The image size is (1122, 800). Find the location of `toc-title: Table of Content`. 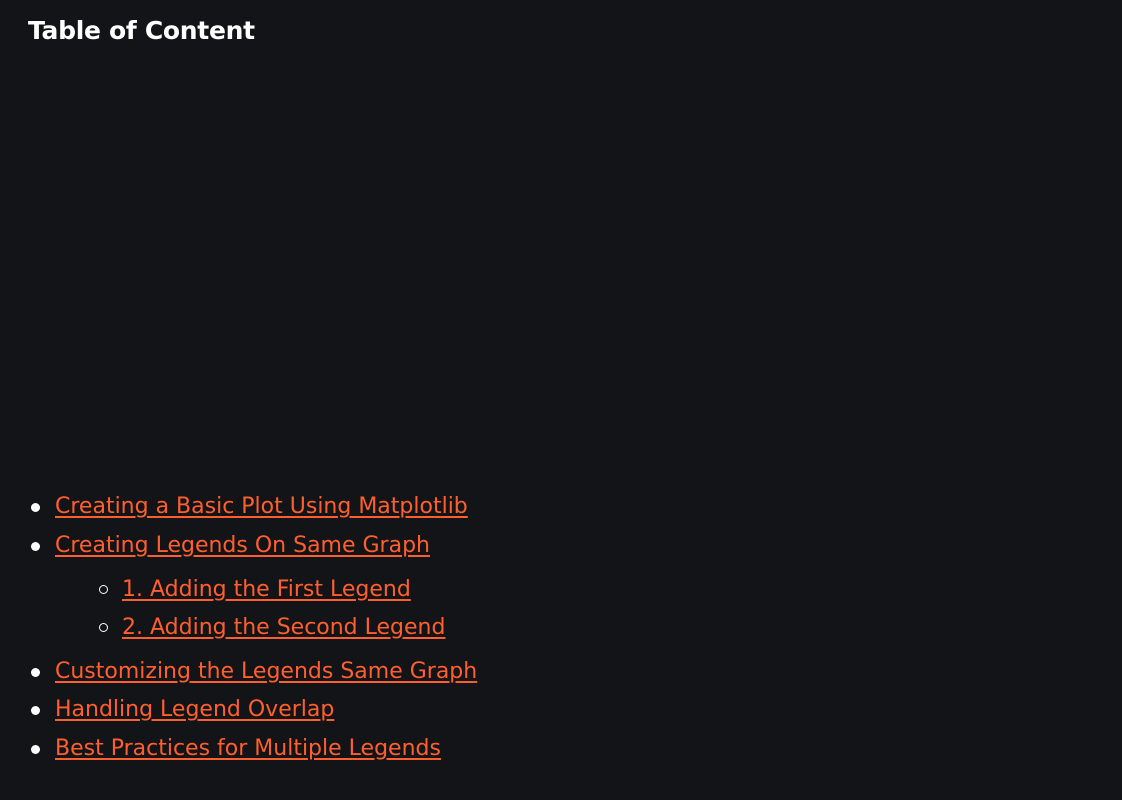

toc-title: Table of Content is located at coordinates (141, 30).